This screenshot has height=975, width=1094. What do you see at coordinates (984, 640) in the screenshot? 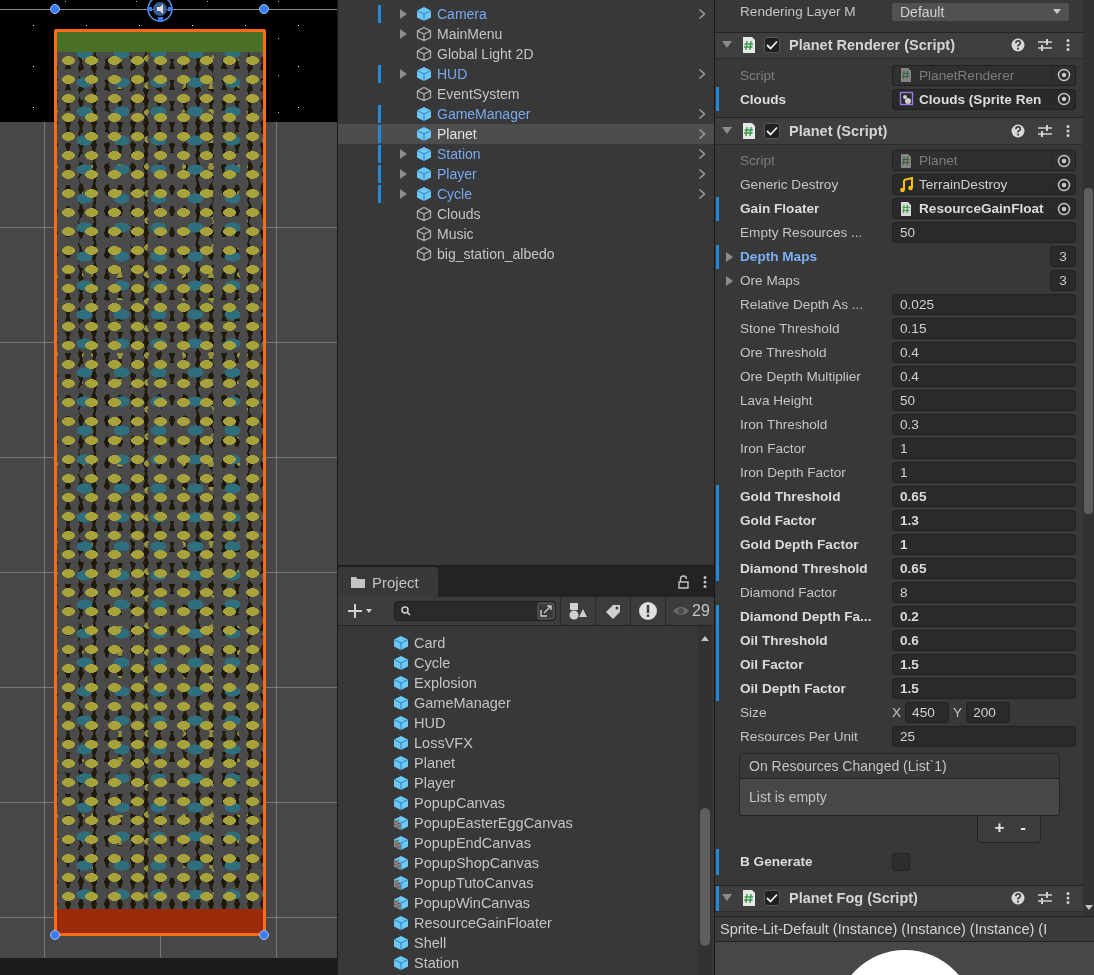
I see `number-field: 0.6` at bounding box center [984, 640].